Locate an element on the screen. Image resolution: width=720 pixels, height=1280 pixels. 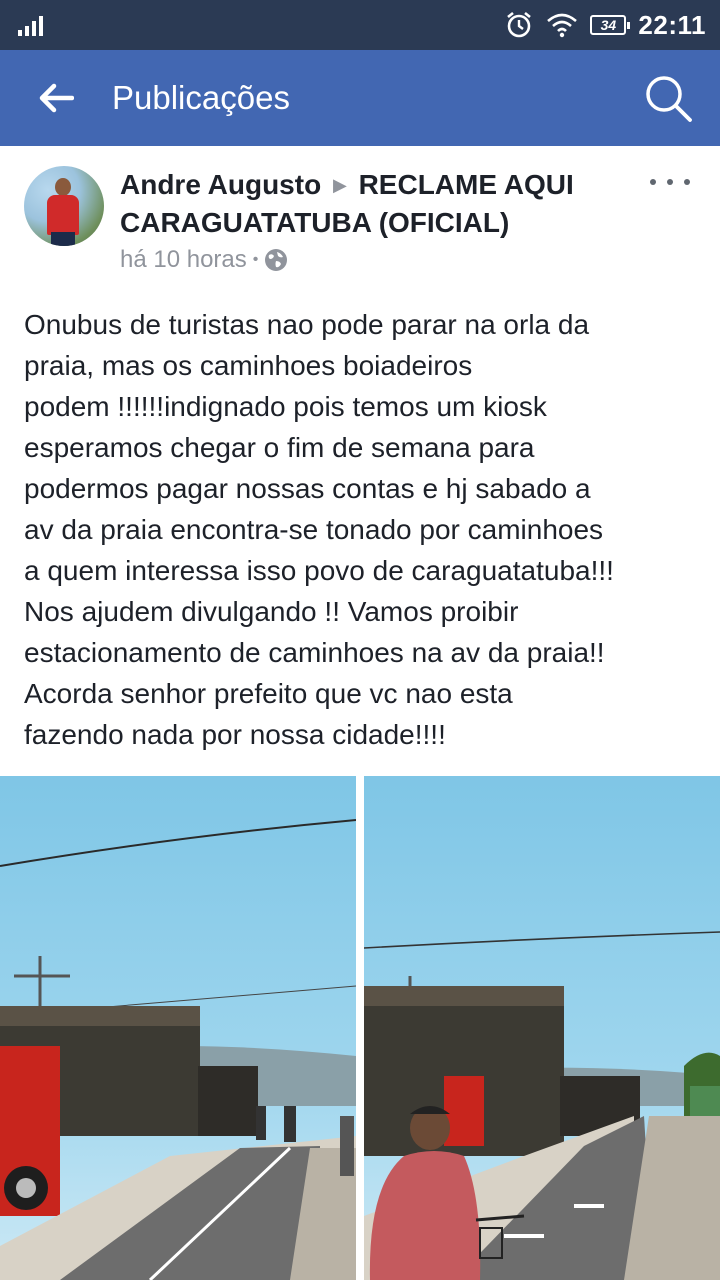
more-options-button is located at coordinates (670, 182).